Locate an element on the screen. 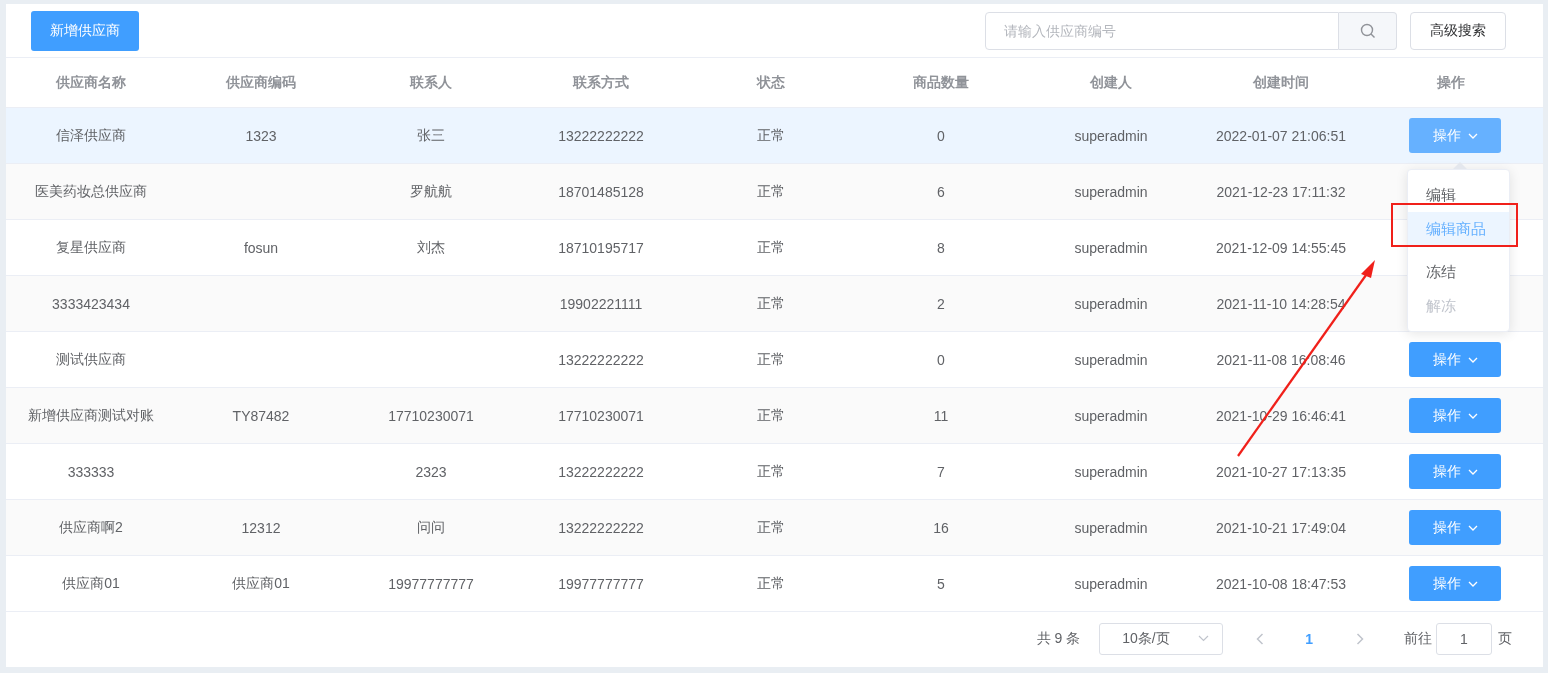  table-cell: 18701485128 is located at coordinates (601, 191).